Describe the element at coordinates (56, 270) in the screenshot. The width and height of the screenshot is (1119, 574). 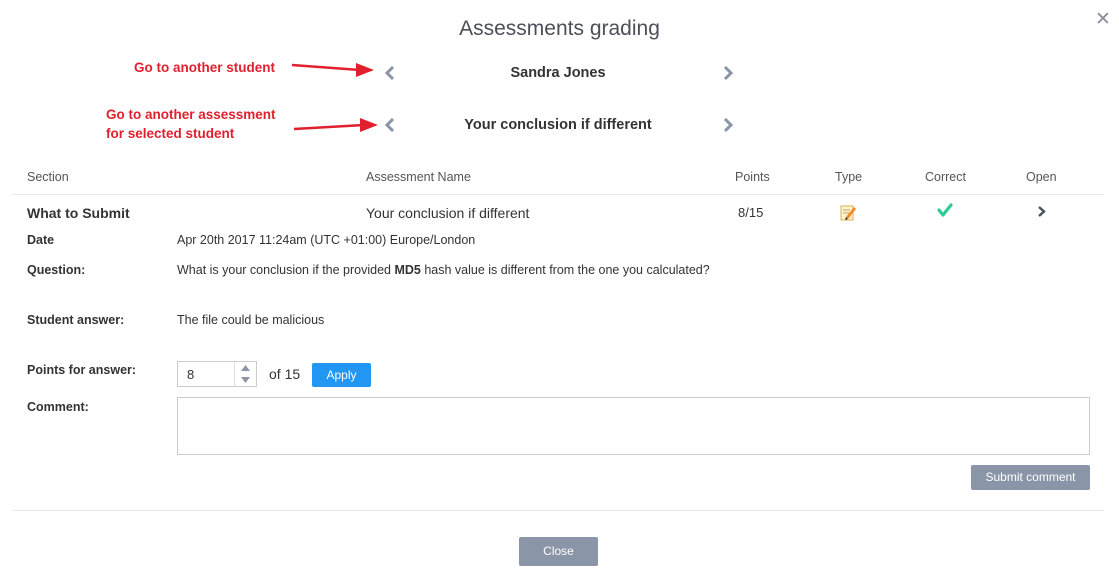
I see `question-label: Question:` at that location.